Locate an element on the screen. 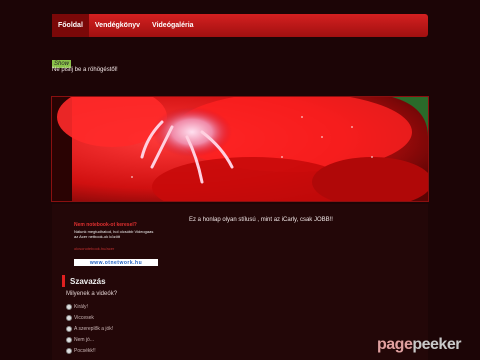 The height and width of the screenshot is (360, 480). vote-option: Pocsékk!! is located at coordinates (89, 350).